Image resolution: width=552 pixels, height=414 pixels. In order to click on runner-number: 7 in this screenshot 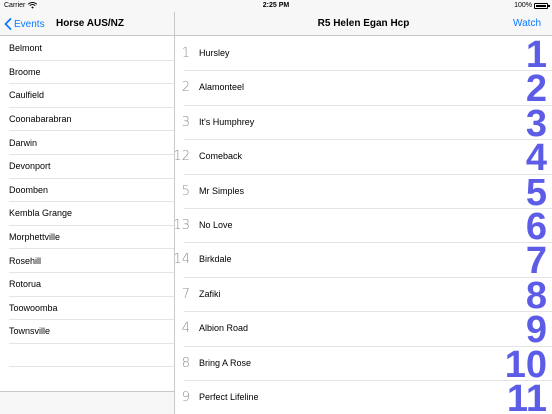, I will do `click(185, 294)`.